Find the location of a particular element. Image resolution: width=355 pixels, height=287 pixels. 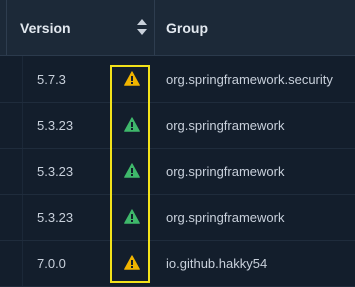

version-cell: 7.0.0 is located at coordinates (51, 263).